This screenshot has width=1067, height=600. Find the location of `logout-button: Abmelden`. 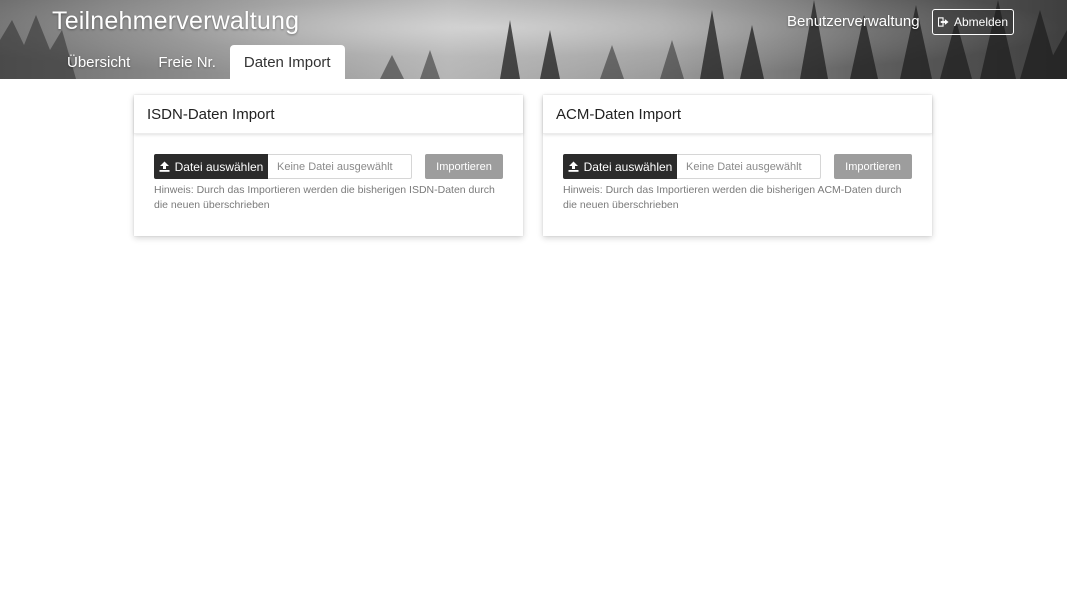

logout-button: Abmelden is located at coordinates (973, 22).